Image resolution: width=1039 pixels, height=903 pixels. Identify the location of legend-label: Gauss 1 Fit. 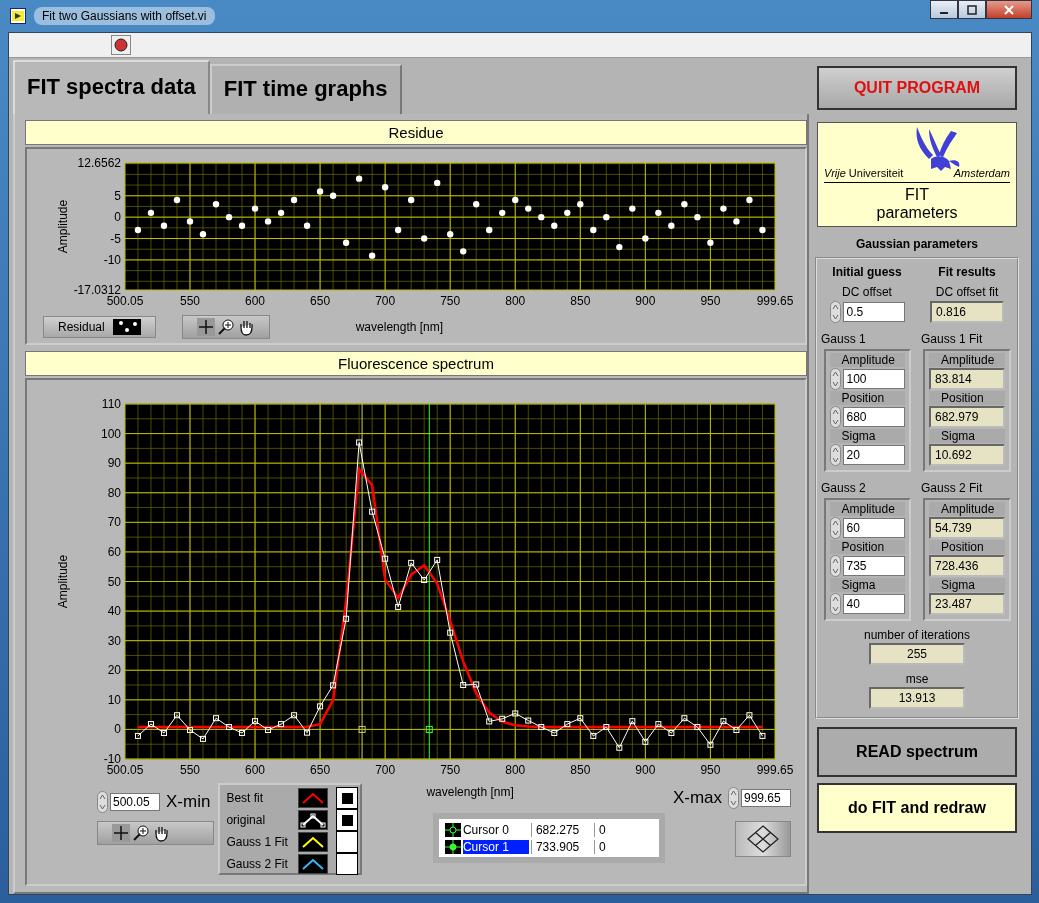
(257, 842).